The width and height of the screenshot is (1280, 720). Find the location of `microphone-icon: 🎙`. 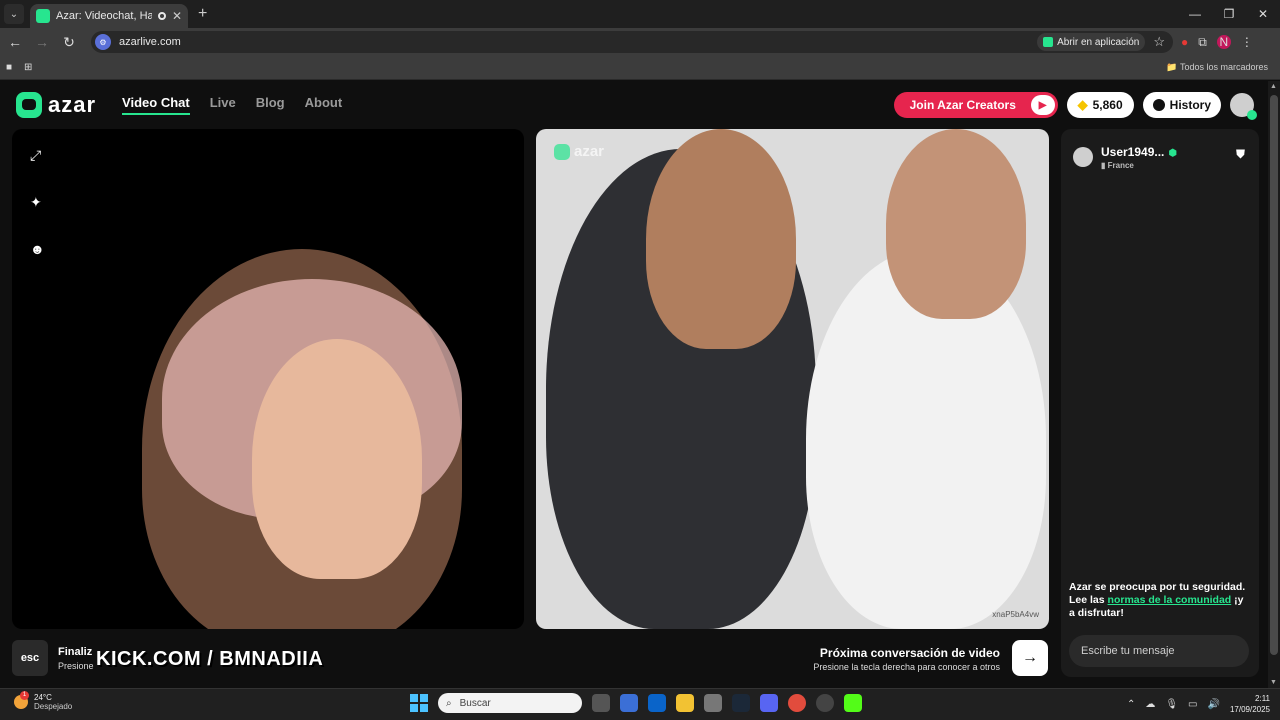

microphone-icon: 🎙 is located at coordinates (1171, 704).